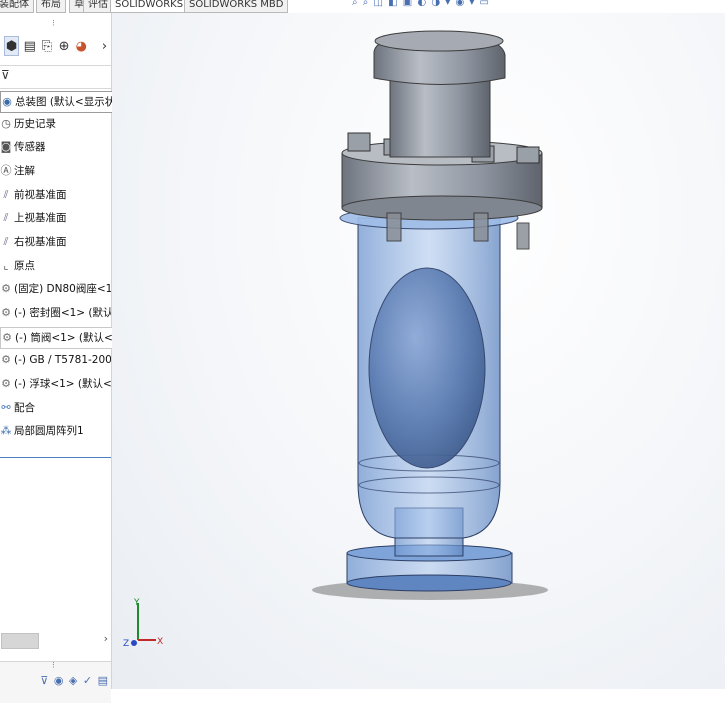  What do you see at coordinates (55, 457) in the screenshot?
I see `tree-divider` at bounding box center [55, 457].